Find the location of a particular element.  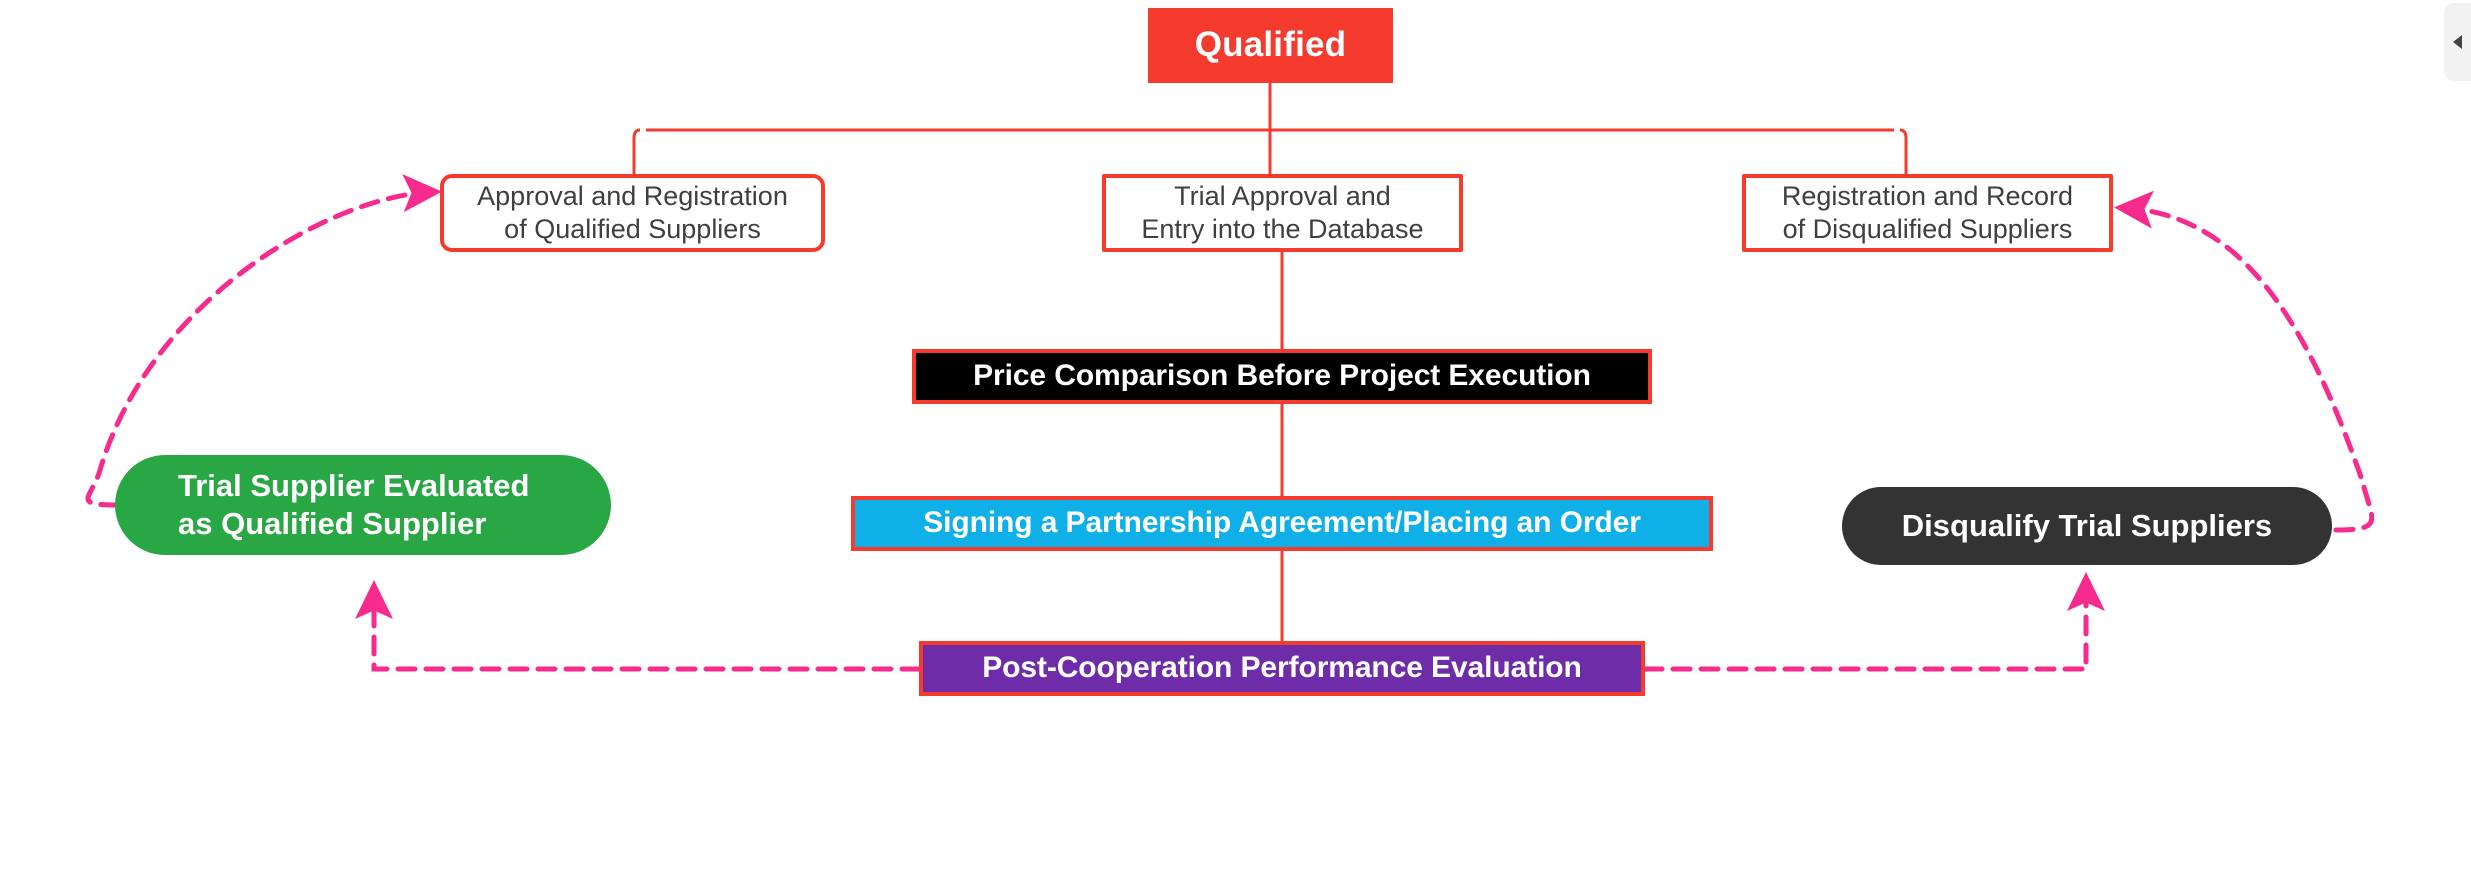

node-label: Disqualify Trial Suppliers is located at coordinates (2087, 526).